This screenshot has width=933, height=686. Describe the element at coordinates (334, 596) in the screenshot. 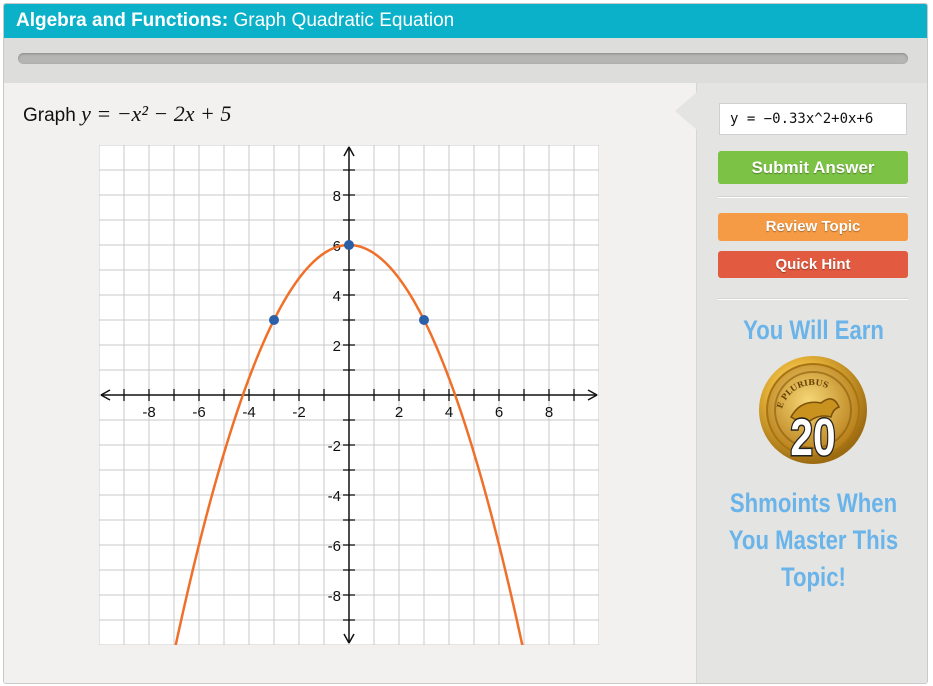

I see `y-tick-label: -8` at that location.